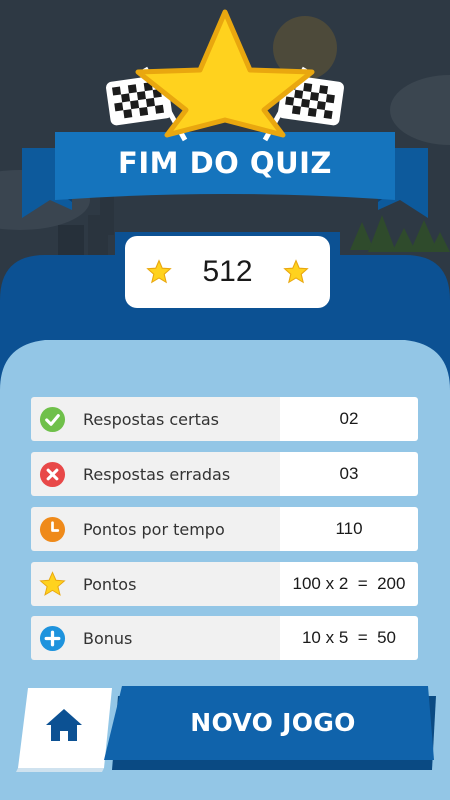  I want to click on stat-label: Respostas erradas, so click(157, 474).